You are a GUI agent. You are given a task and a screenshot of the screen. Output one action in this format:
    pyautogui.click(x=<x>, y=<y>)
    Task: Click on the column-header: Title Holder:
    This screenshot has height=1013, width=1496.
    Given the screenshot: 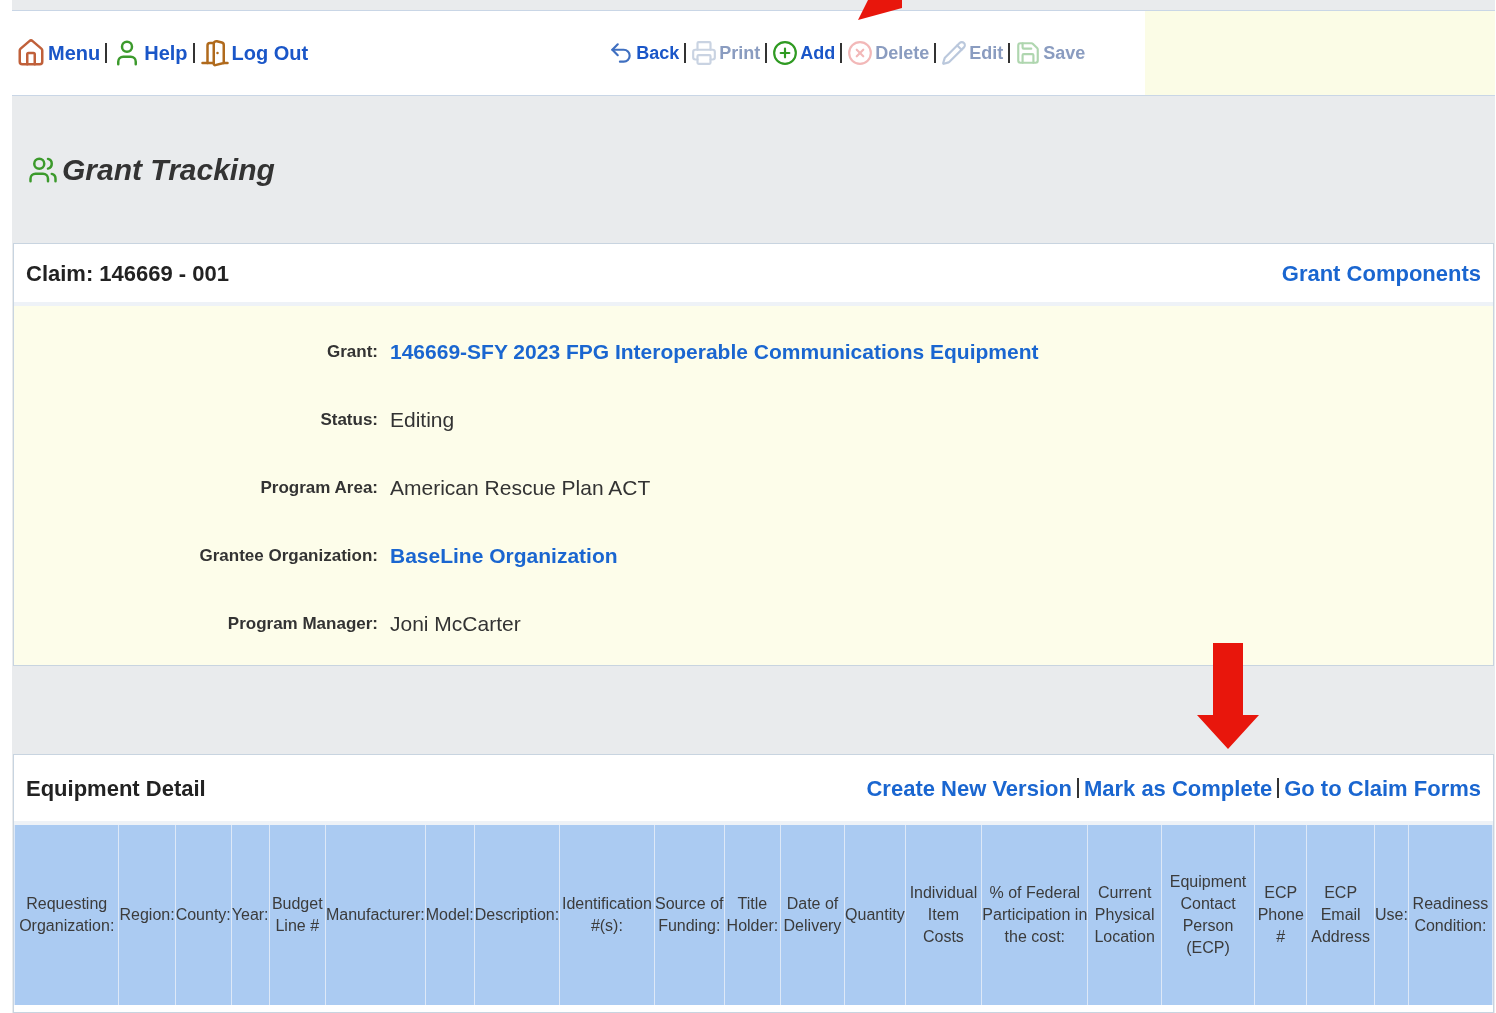 What is the action you would take?
    pyautogui.click(x=752, y=915)
    